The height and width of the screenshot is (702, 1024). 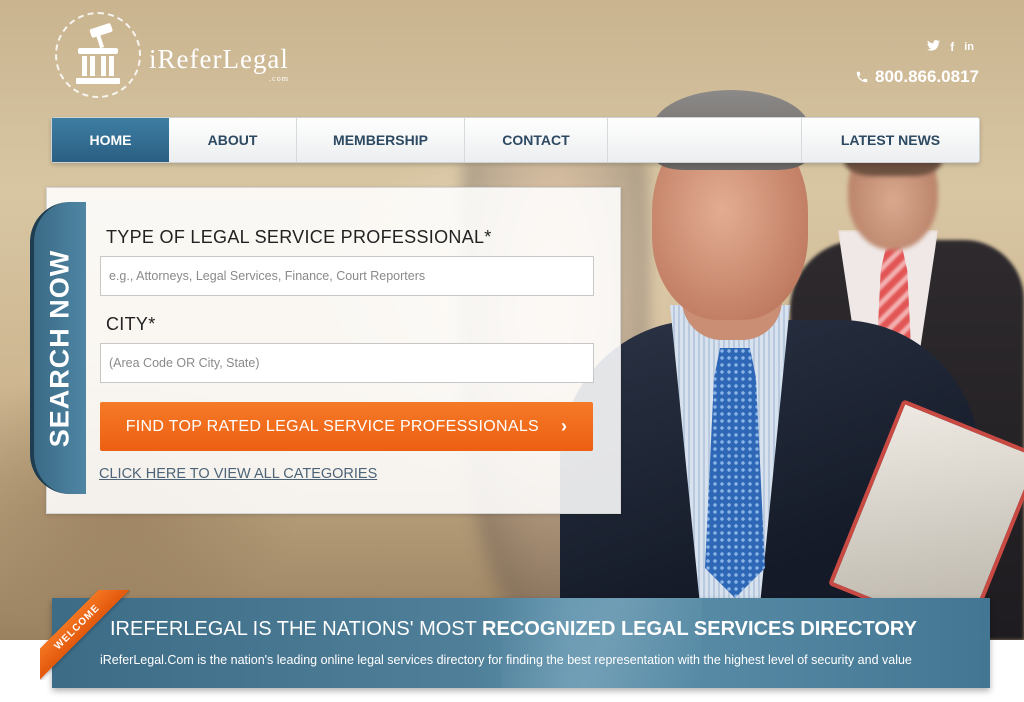 What do you see at coordinates (110, 140) in the screenshot?
I see `nav-home: HOME` at bounding box center [110, 140].